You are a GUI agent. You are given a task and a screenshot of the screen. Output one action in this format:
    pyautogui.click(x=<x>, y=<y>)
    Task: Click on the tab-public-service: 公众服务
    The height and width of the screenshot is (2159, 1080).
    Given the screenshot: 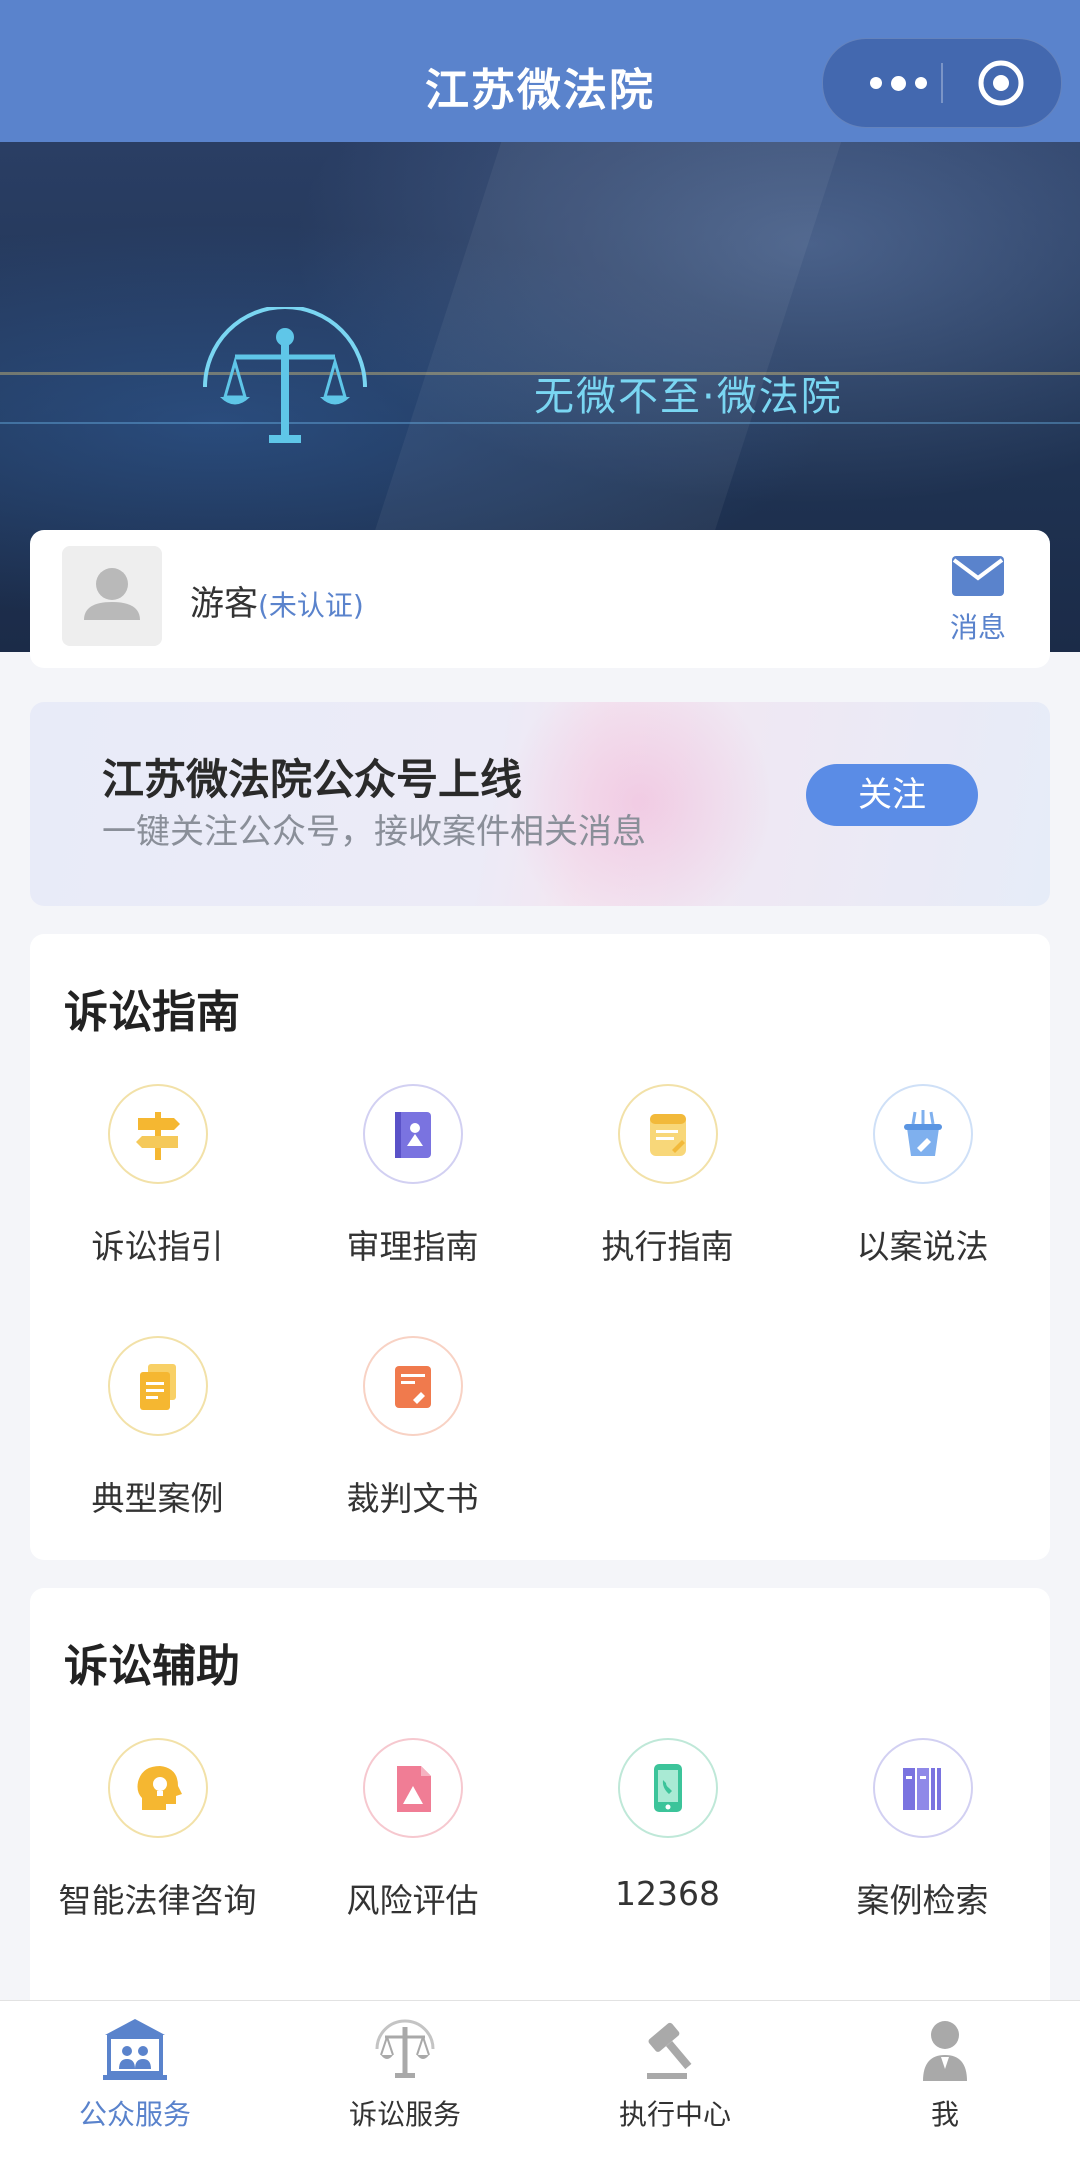 What is the action you would take?
    pyautogui.click(x=135, y=2073)
    